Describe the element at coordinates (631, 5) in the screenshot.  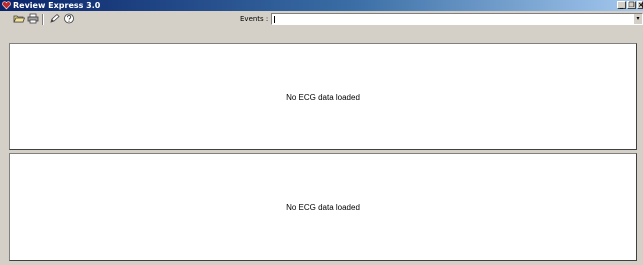
I see `restore-button: ❐` at that location.